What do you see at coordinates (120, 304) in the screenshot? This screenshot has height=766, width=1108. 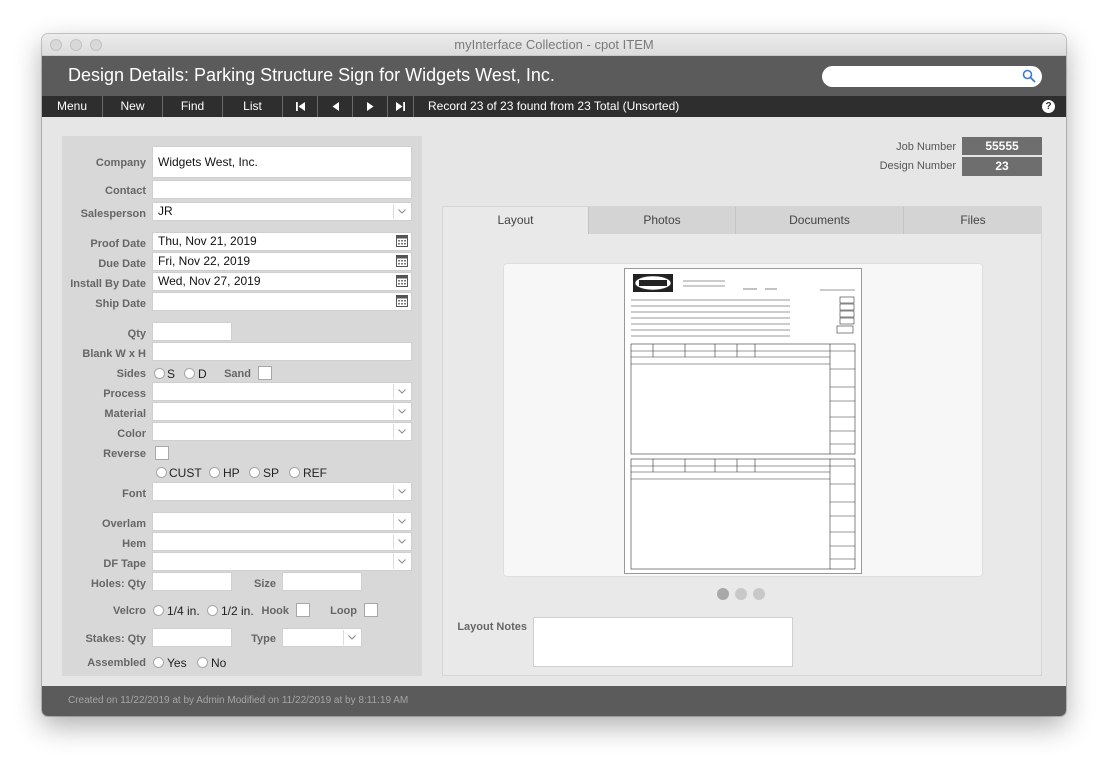 I see `ship-date-label: Ship Date` at bounding box center [120, 304].